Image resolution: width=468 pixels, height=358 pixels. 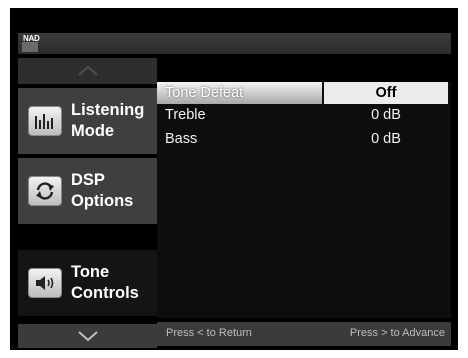 I want to click on chevron-down-icon, so click(x=87, y=336).